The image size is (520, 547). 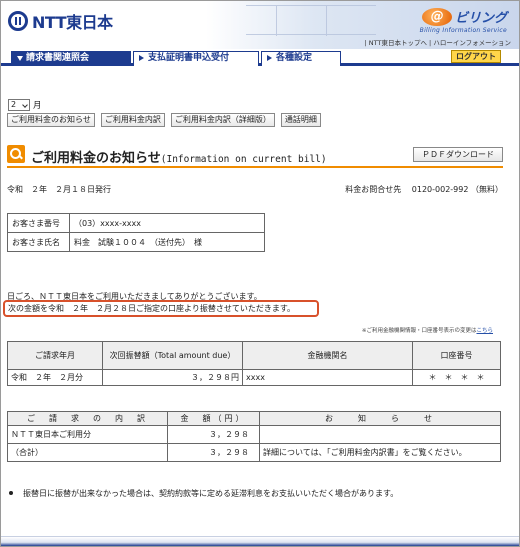 What do you see at coordinates (380, 452) in the screenshot?
I see `notice-cell: 詳細については、「ご利用料金内訳書」をご覧ください。` at bounding box center [380, 452].